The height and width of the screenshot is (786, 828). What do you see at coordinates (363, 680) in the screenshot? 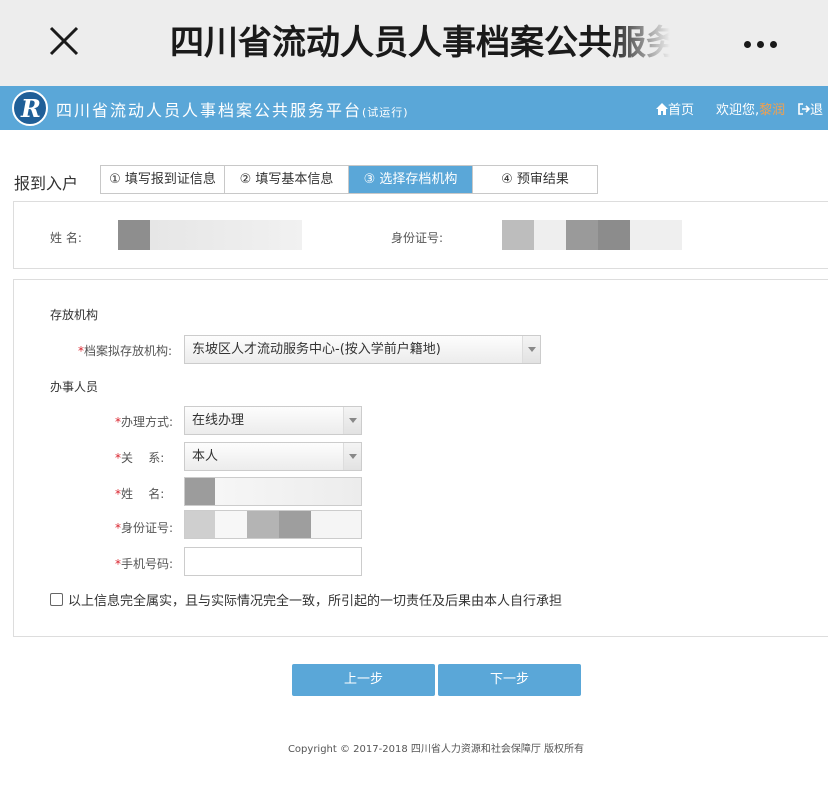
I see `prev-button: 上一步` at bounding box center [363, 680].